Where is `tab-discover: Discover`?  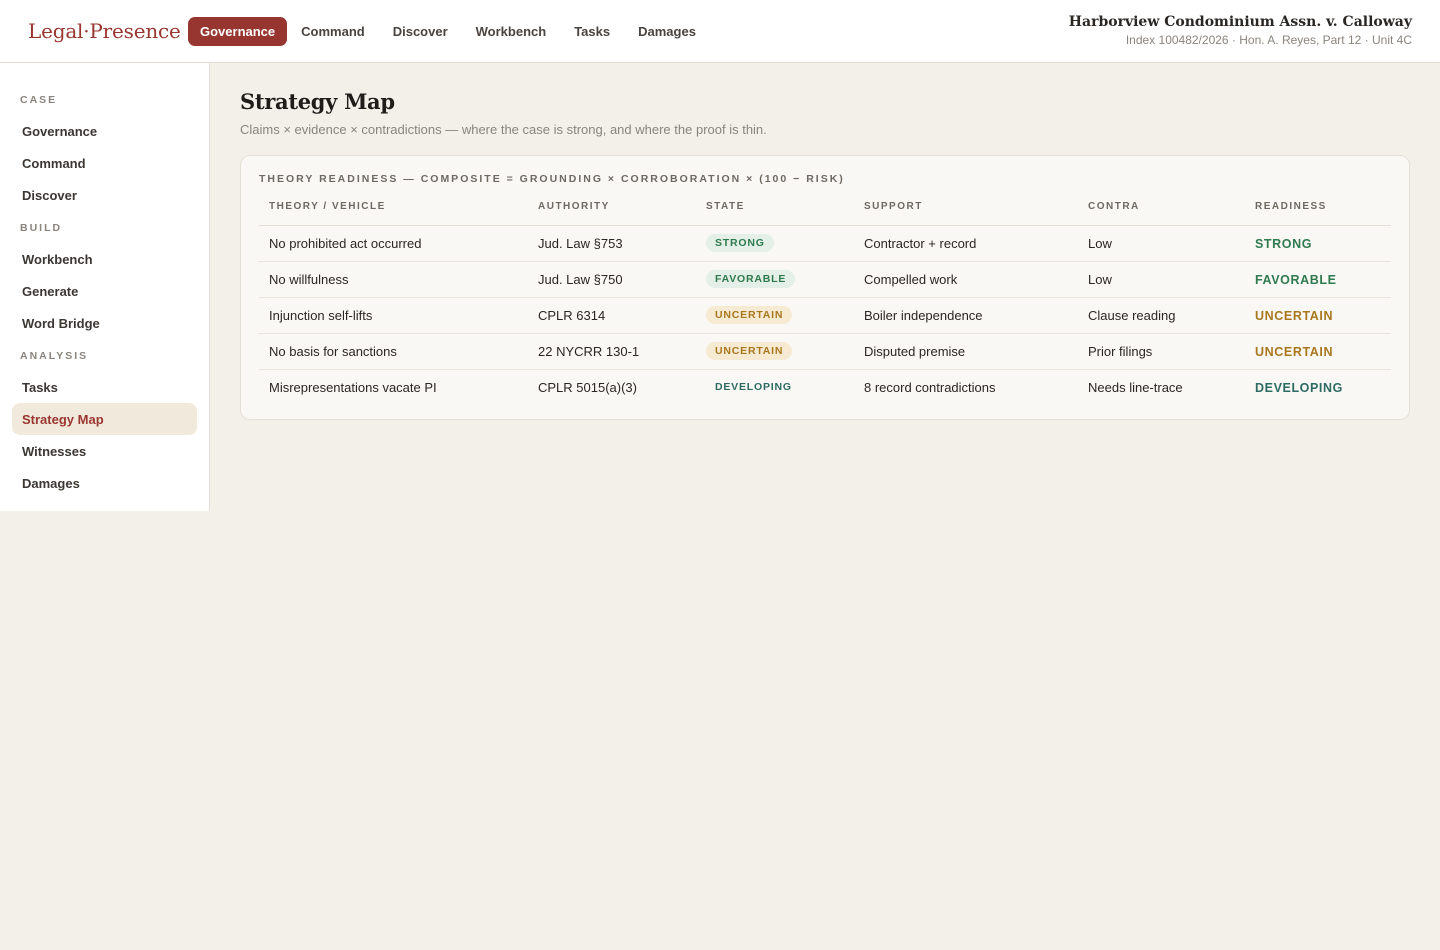 tab-discover: Discover is located at coordinates (420, 31).